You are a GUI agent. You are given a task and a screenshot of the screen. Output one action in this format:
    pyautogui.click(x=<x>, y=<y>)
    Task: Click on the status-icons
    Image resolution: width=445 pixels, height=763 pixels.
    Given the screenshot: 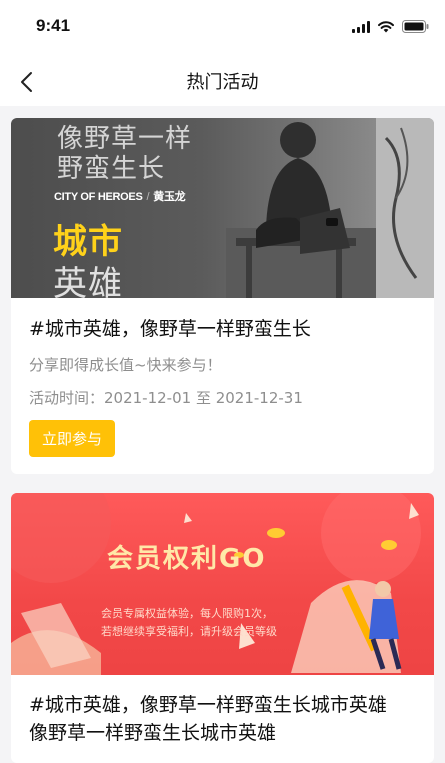 What is the action you would take?
    pyautogui.click(x=390, y=26)
    